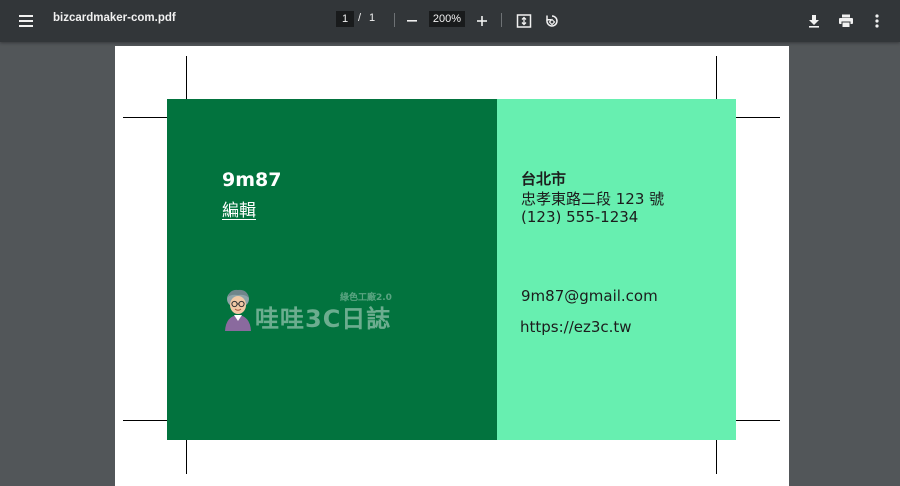 The image size is (900, 486). What do you see at coordinates (412, 21) in the screenshot?
I see `zoom-out-icon` at bounding box center [412, 21].